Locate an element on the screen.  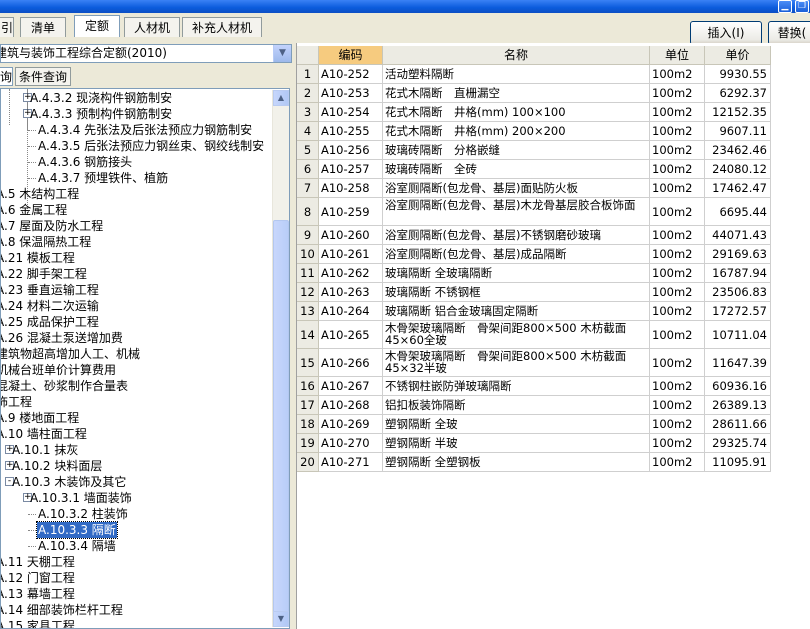
cell-code: A10-269 is located at coordinates (351, 424).